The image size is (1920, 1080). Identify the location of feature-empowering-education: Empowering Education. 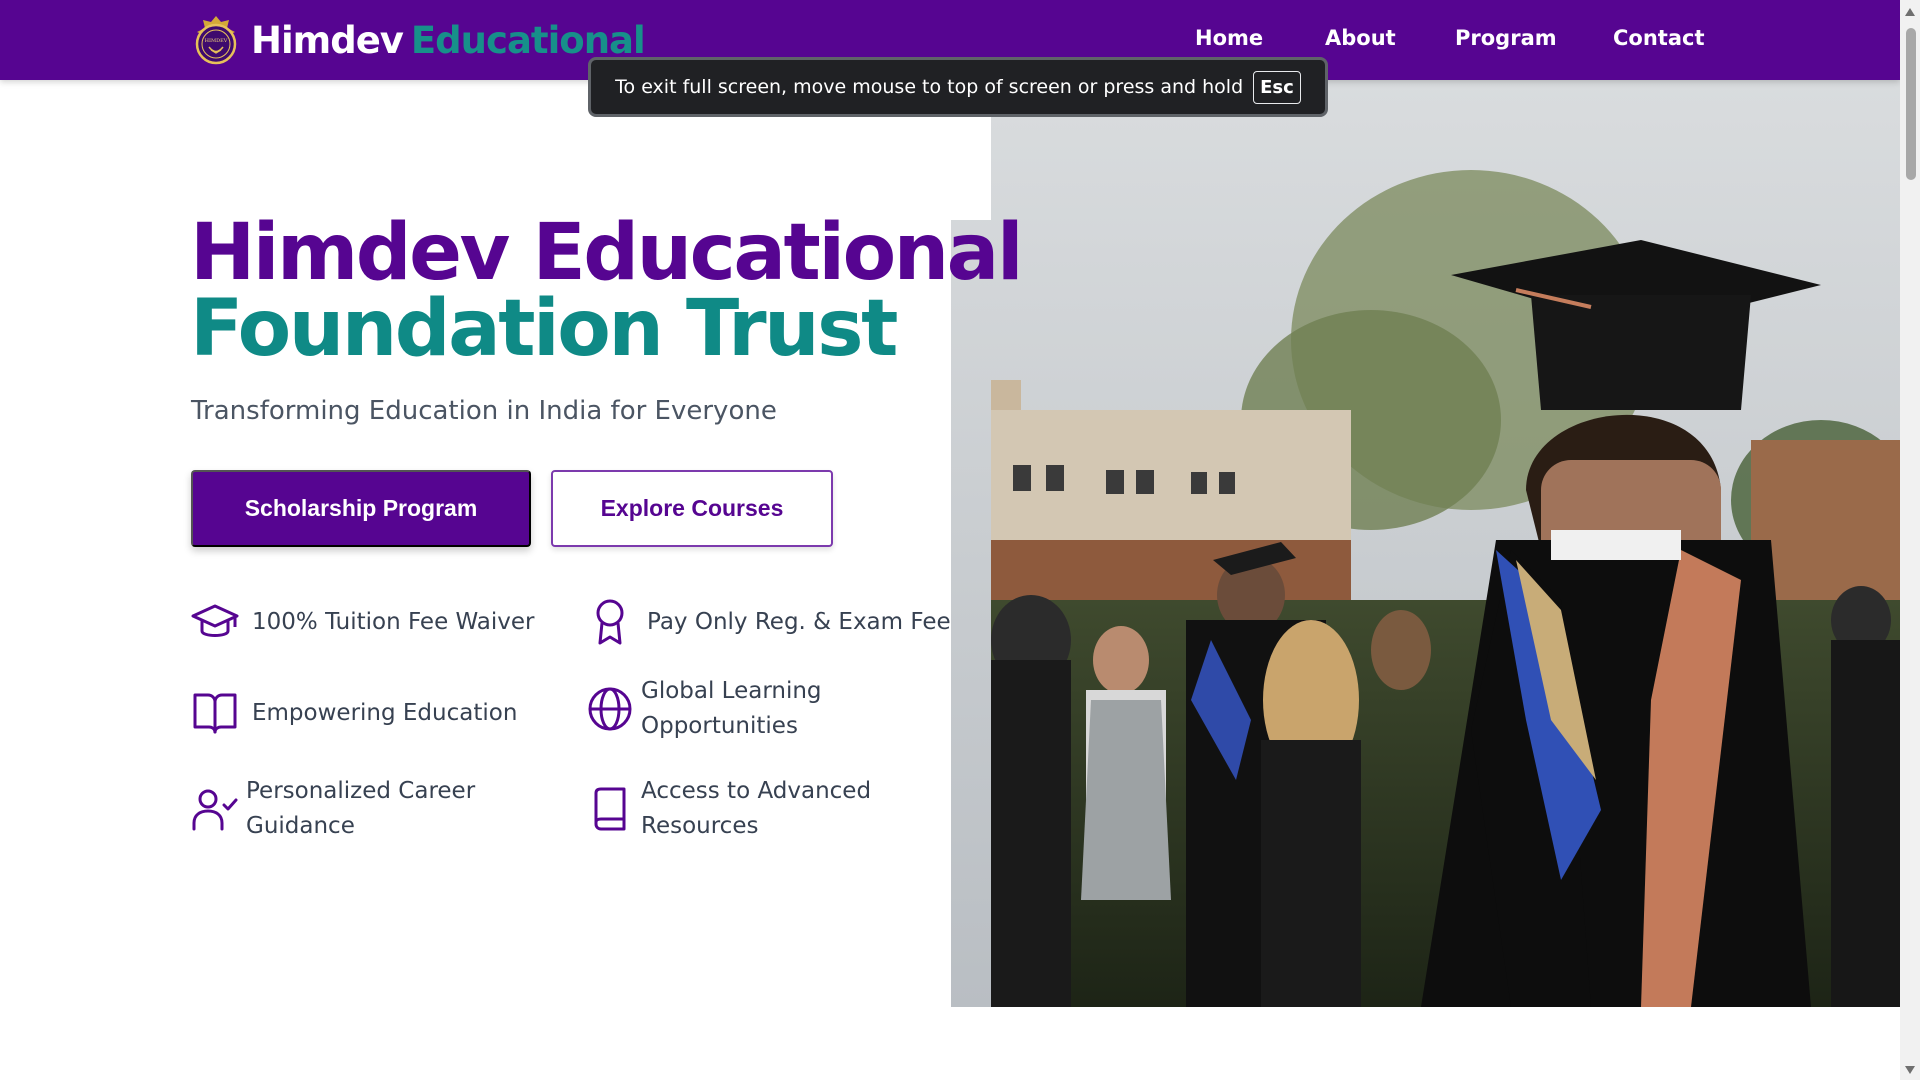
(353, 713).